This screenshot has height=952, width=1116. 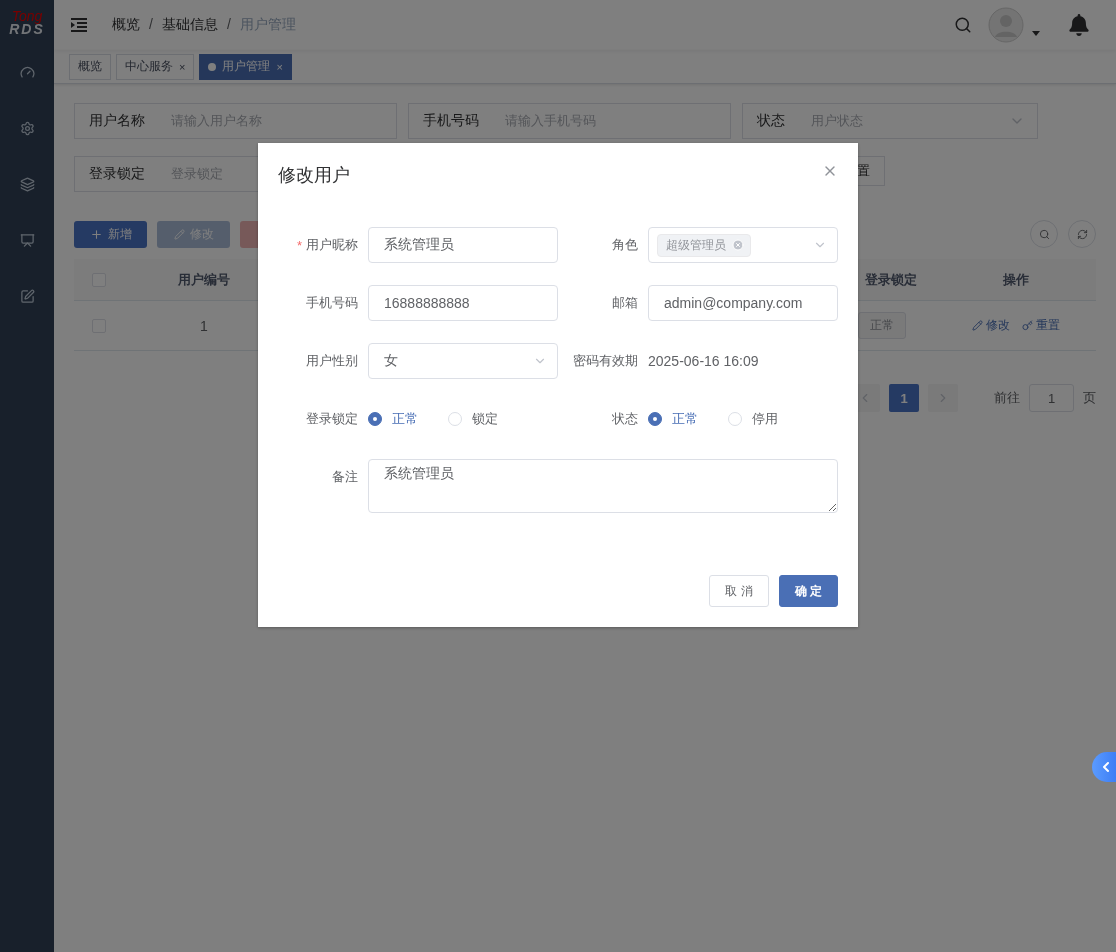 I want to click on refresh-button, so click(x=1082, y=234).